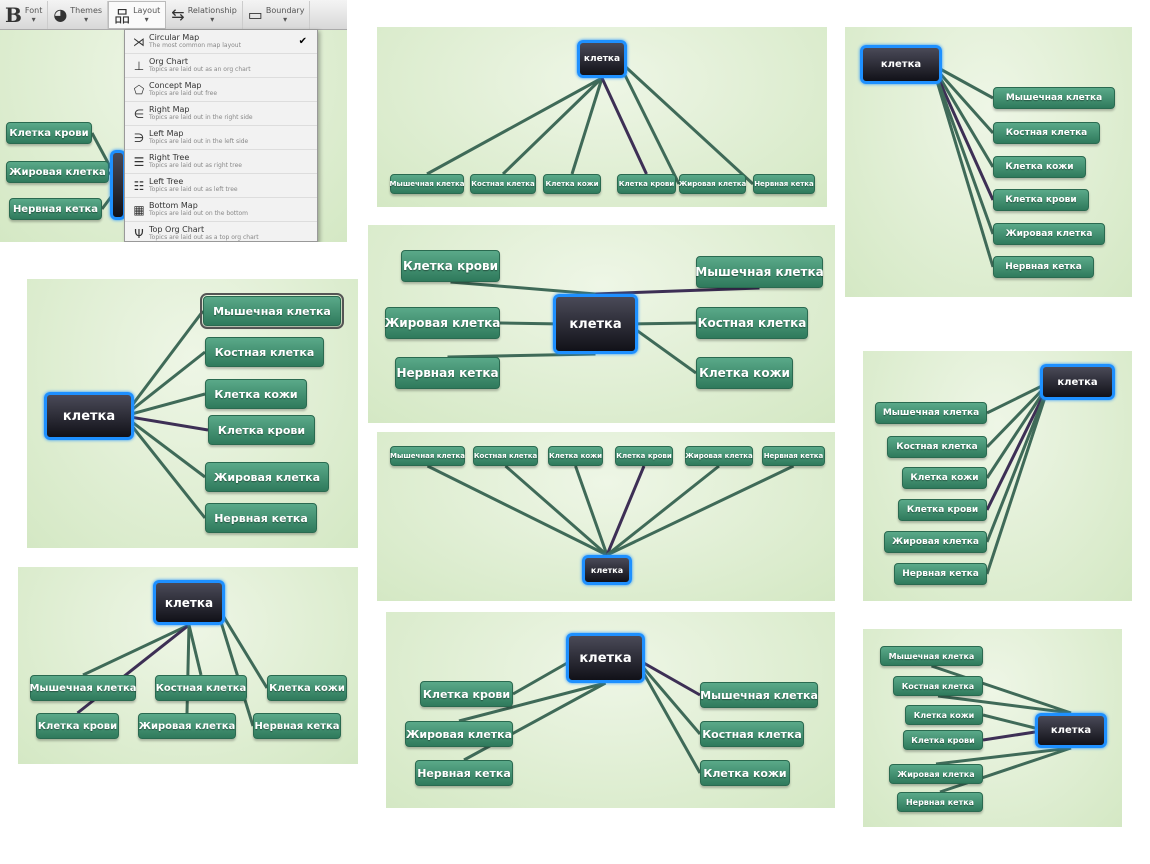  What do you see at coordinates (277, 14) in the screenshot?
I see `toolbar-button-boundary: ▭ Boundary ▾` at bounding box center [277, 14].